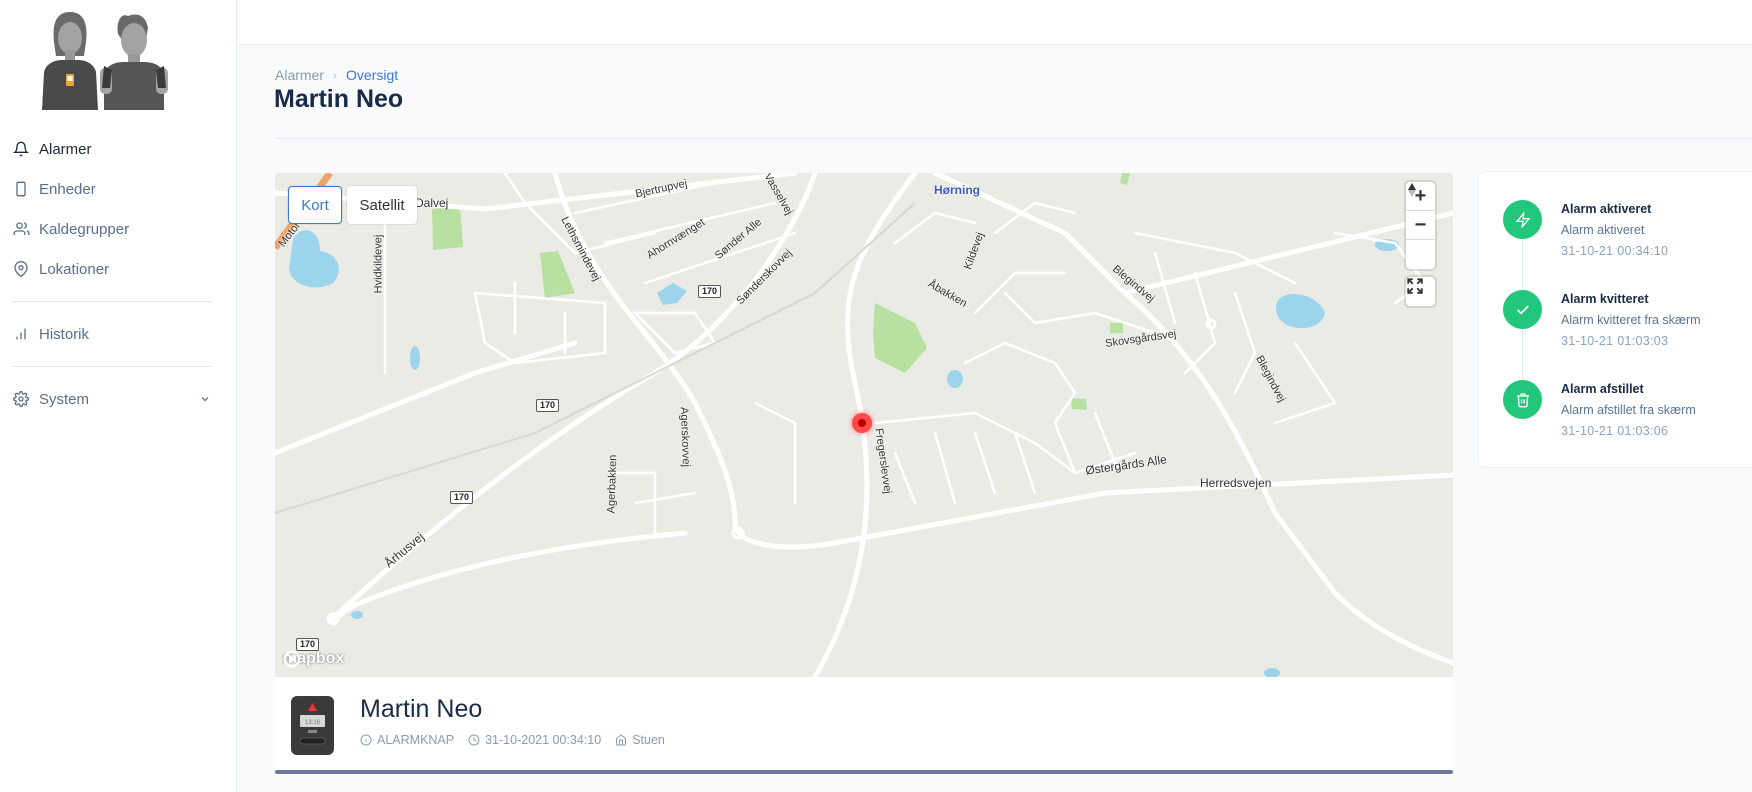 The image size is (1752, 792). Describe the element at coordinates (421, 709) in the screenshot. I see `device-name: Martin Neo` at that location.